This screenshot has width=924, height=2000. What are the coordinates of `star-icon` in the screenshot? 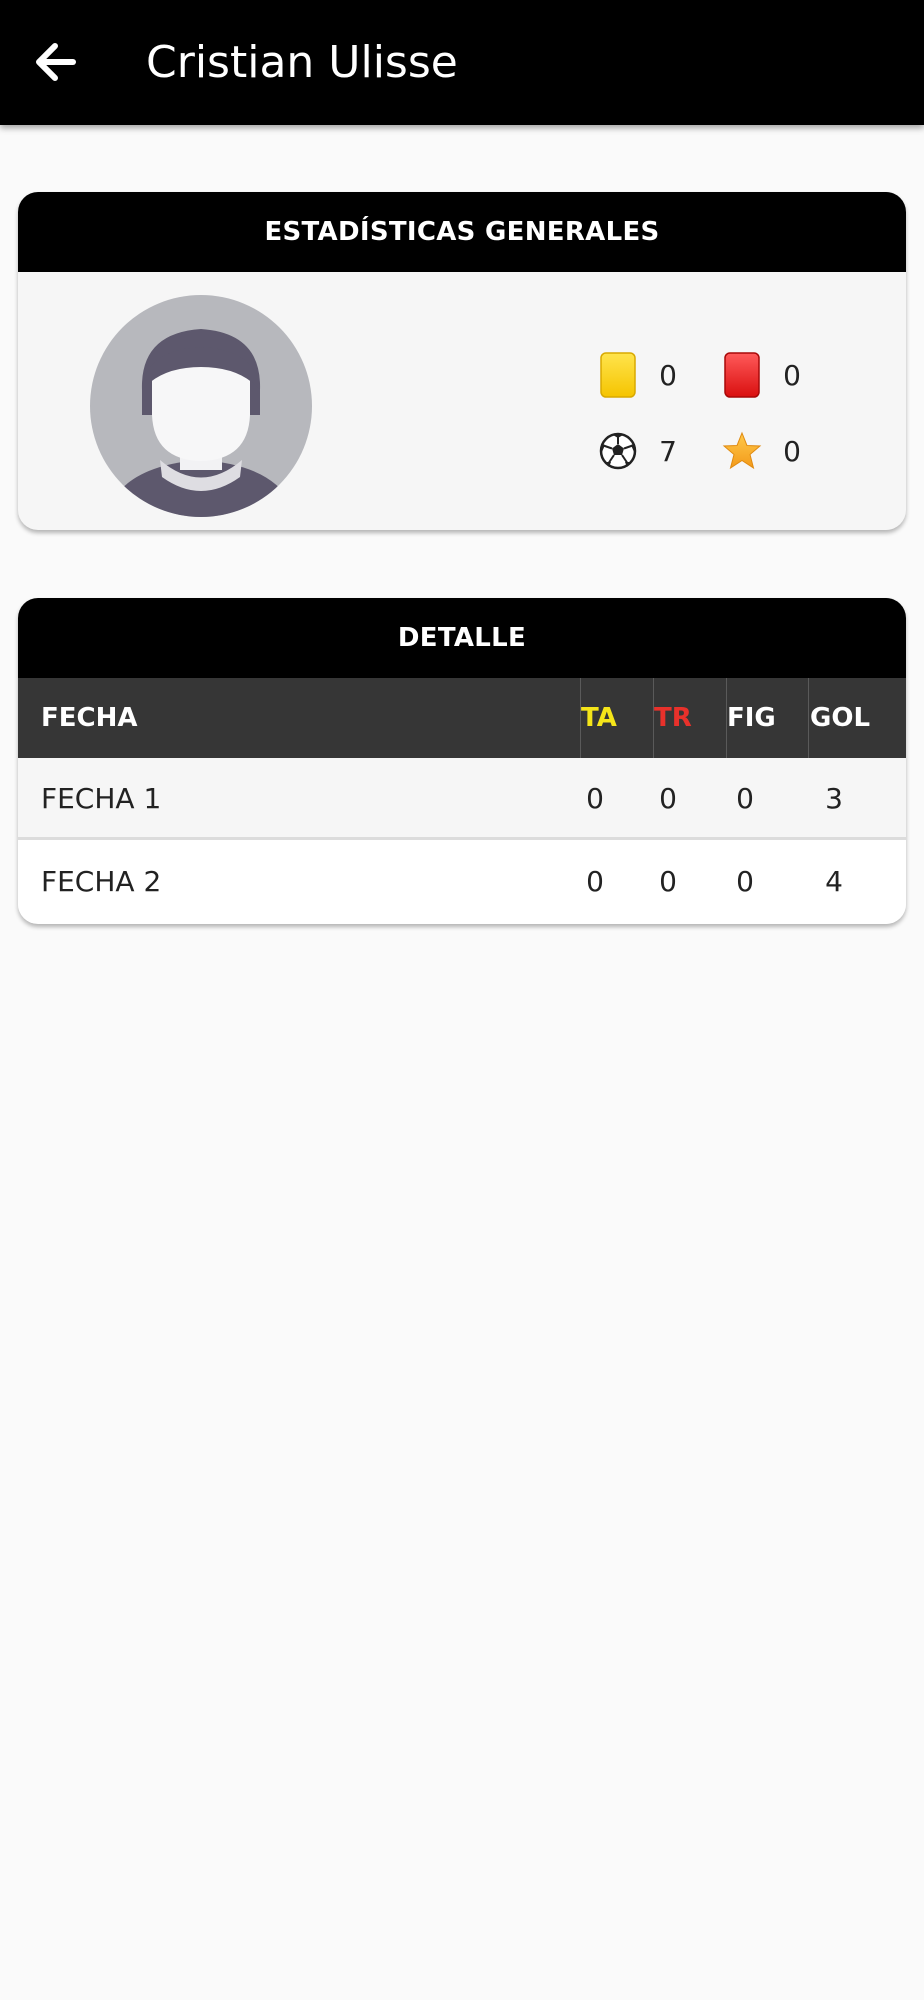 It's located at (742, 451).